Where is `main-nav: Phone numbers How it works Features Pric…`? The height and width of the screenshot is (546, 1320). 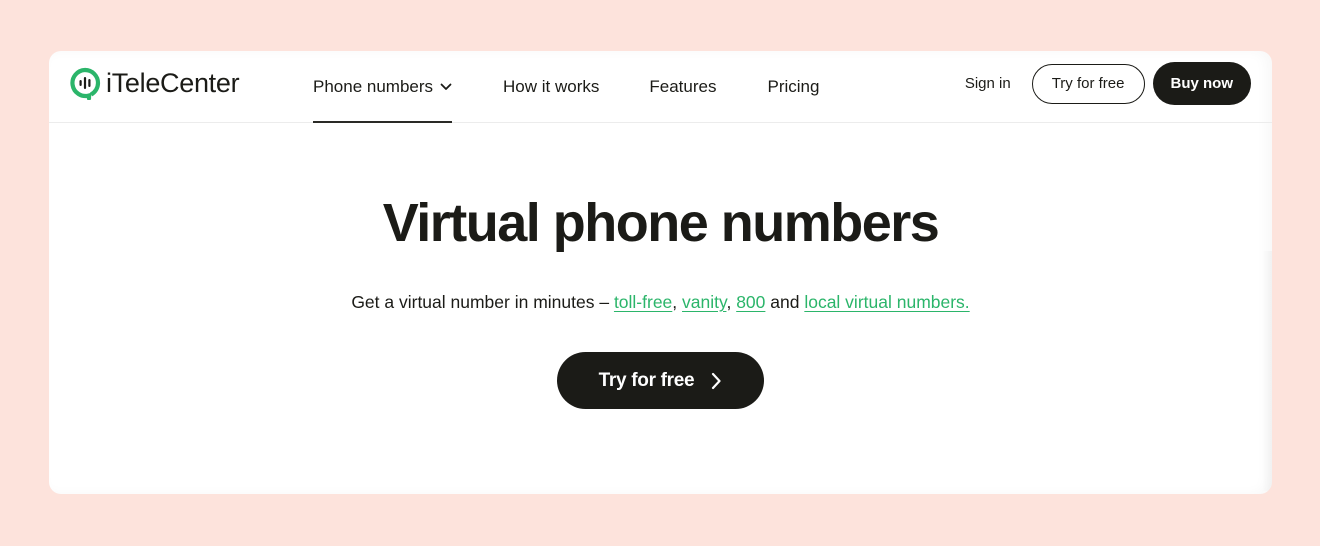 main-nav: Phone numbers How it works Features Pric… is located at coordinates (566, 87).